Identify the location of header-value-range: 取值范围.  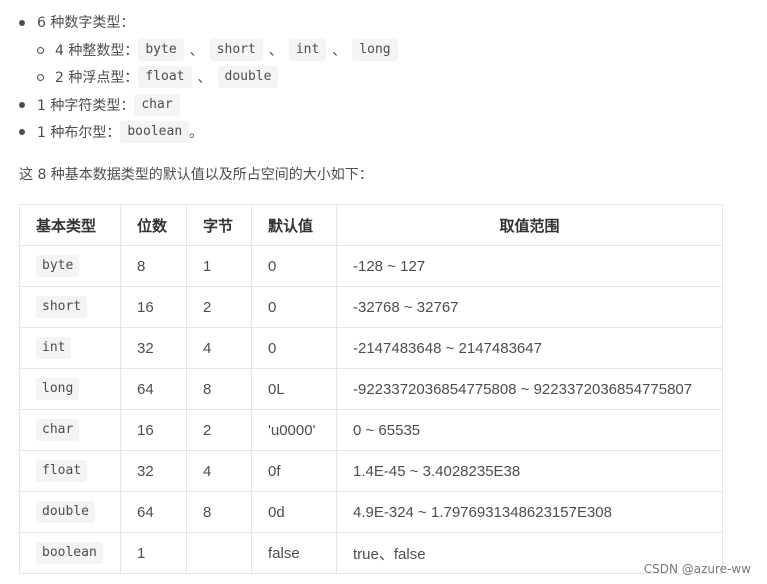
(529, 225).